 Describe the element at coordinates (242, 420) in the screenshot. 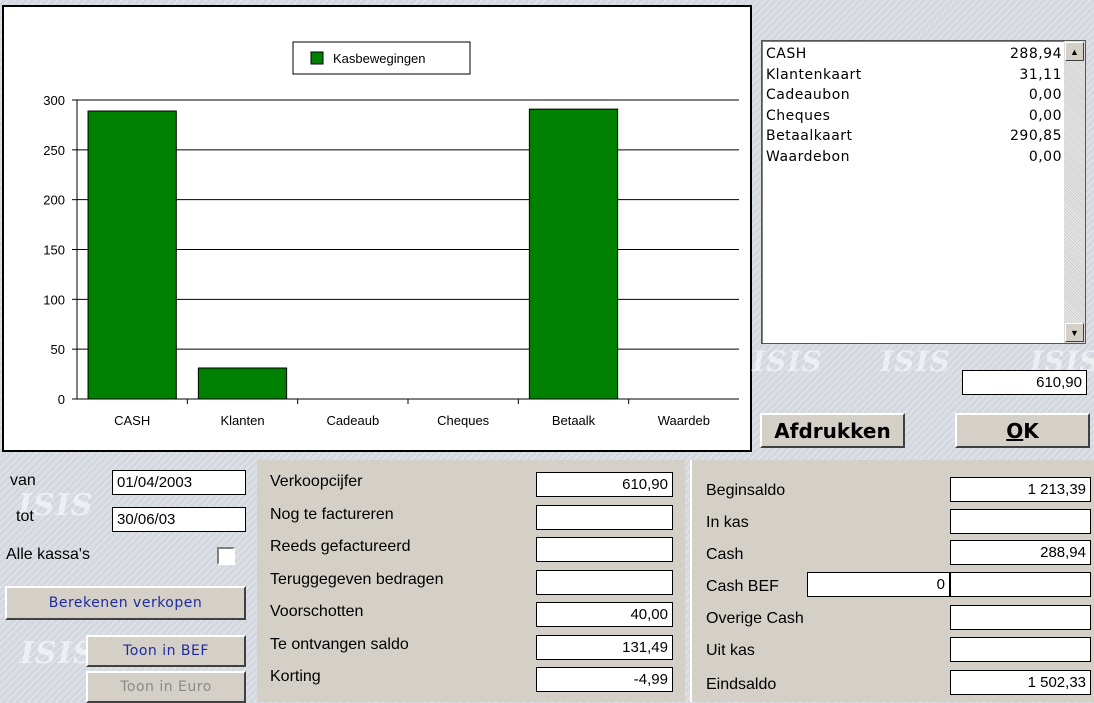

I see `chart-x-tick-label: Klanten` at that location.